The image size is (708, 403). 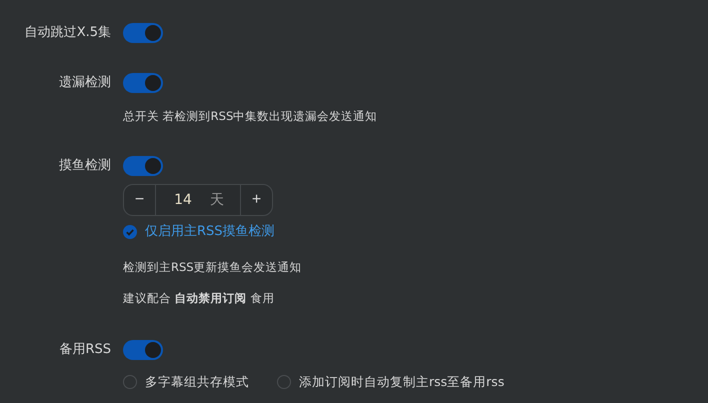 What do you see at coordinates (212, 267) in the screenshot?
I see `hint-text: 检测到主RSS更新摸鱼会发送通知` at bounding box center [212, 267].